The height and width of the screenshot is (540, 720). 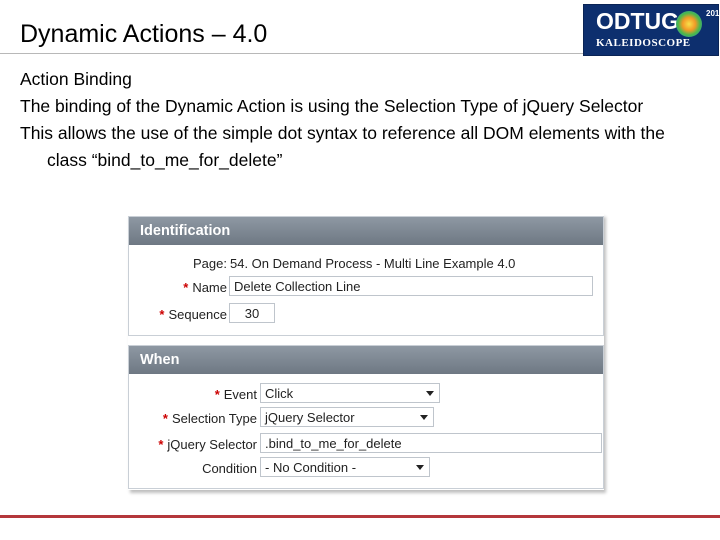 I want to click on event-row: * Event Click, so click(x=366, y=394).